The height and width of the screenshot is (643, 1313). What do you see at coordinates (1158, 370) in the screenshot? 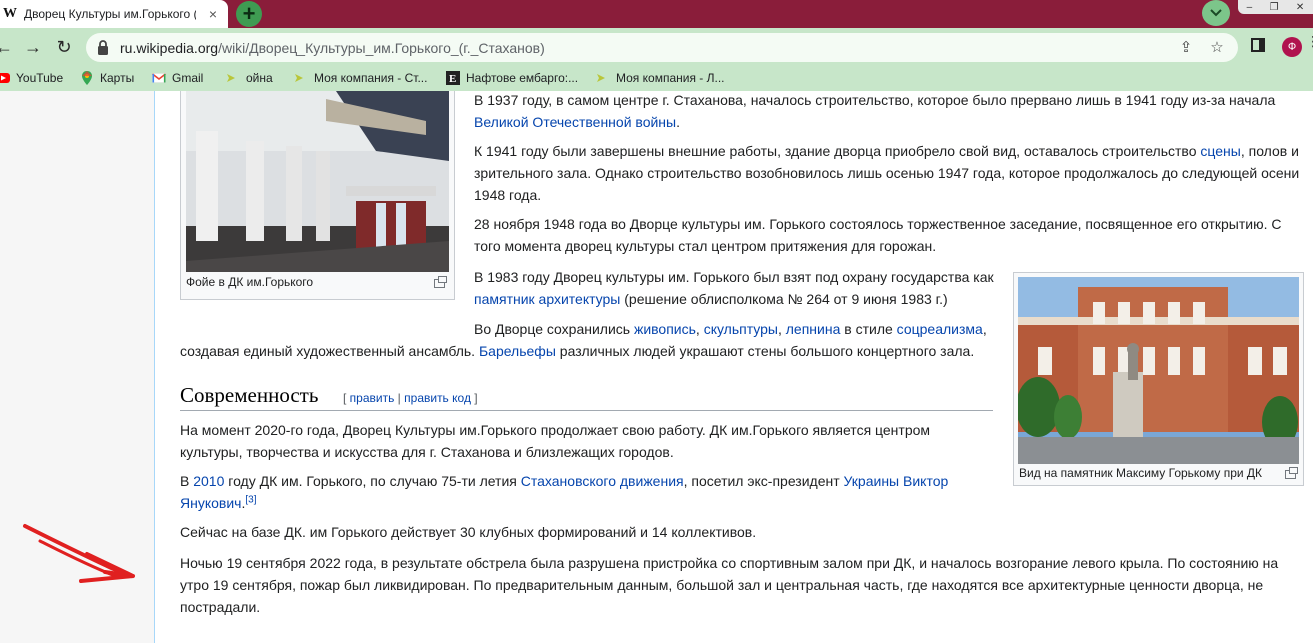
I see `monument-photo` at bounding box center [1158, 370].